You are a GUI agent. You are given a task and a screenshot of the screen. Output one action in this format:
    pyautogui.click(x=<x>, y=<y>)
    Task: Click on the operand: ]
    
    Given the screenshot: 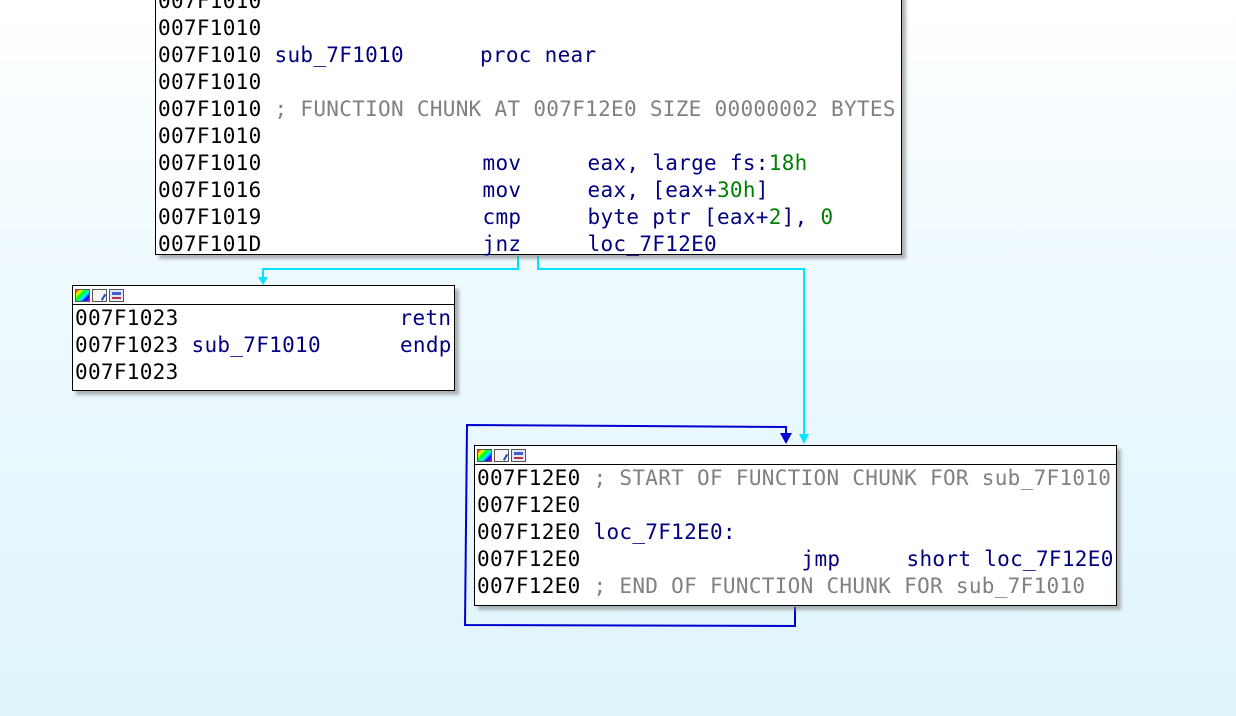 What is the action you would take?
    pyautogui.click(x=762, y=190)
    